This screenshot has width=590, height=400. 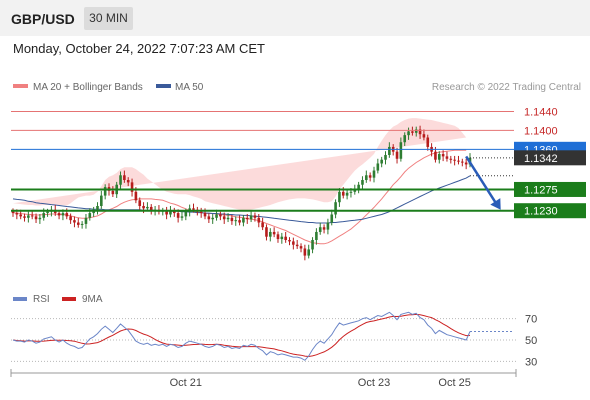 I want to click on level-label-1.1400: 1.1400, so click(x=541, y=131).